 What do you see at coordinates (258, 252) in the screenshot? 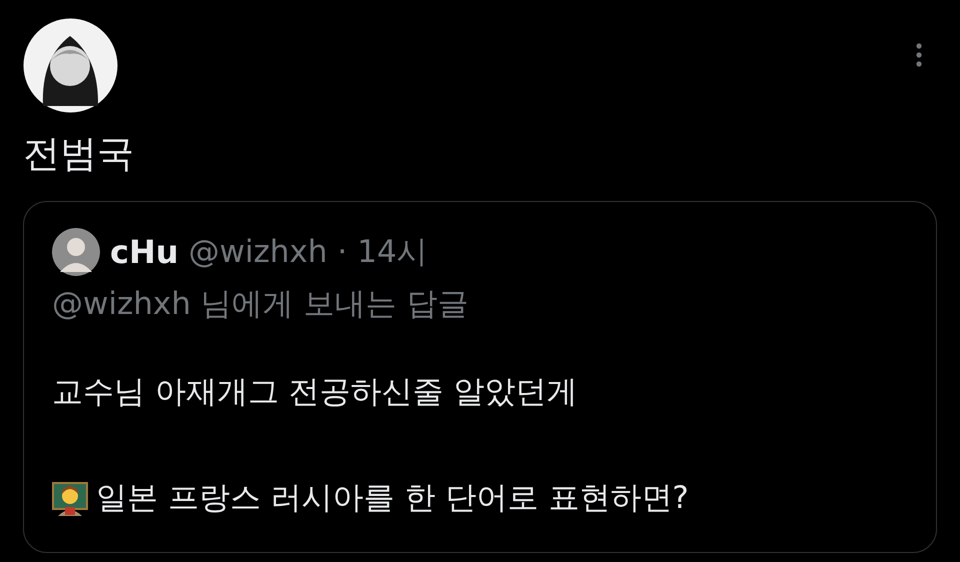
I see `author-handle: @wizhxh` at bounding box center [258, 252].